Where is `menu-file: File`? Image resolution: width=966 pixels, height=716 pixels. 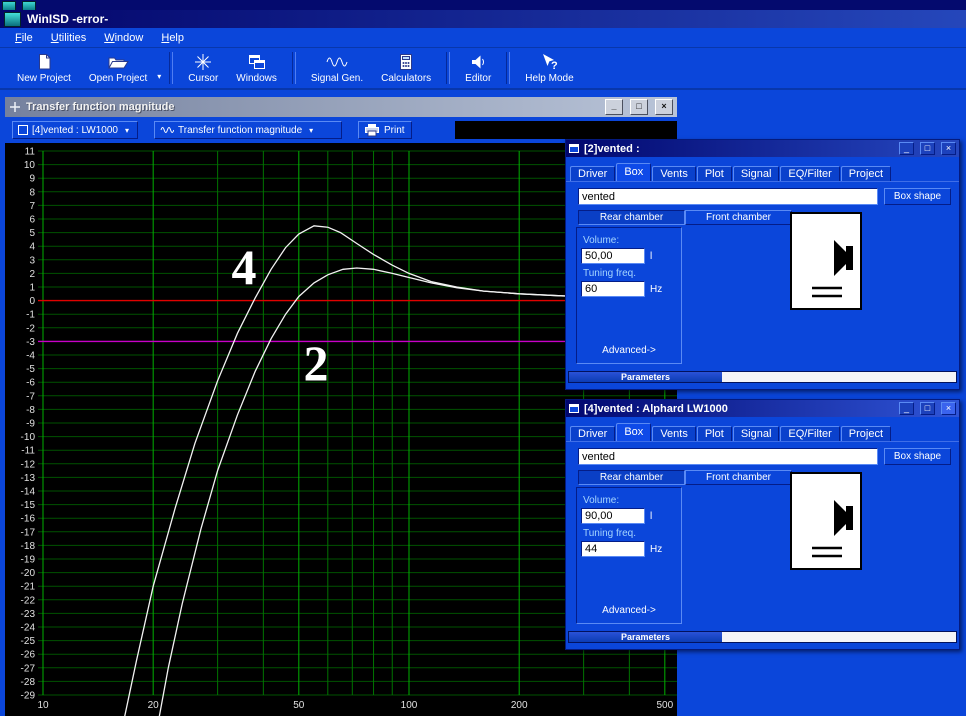 menu-file: File is located at coordinates (24, 38).